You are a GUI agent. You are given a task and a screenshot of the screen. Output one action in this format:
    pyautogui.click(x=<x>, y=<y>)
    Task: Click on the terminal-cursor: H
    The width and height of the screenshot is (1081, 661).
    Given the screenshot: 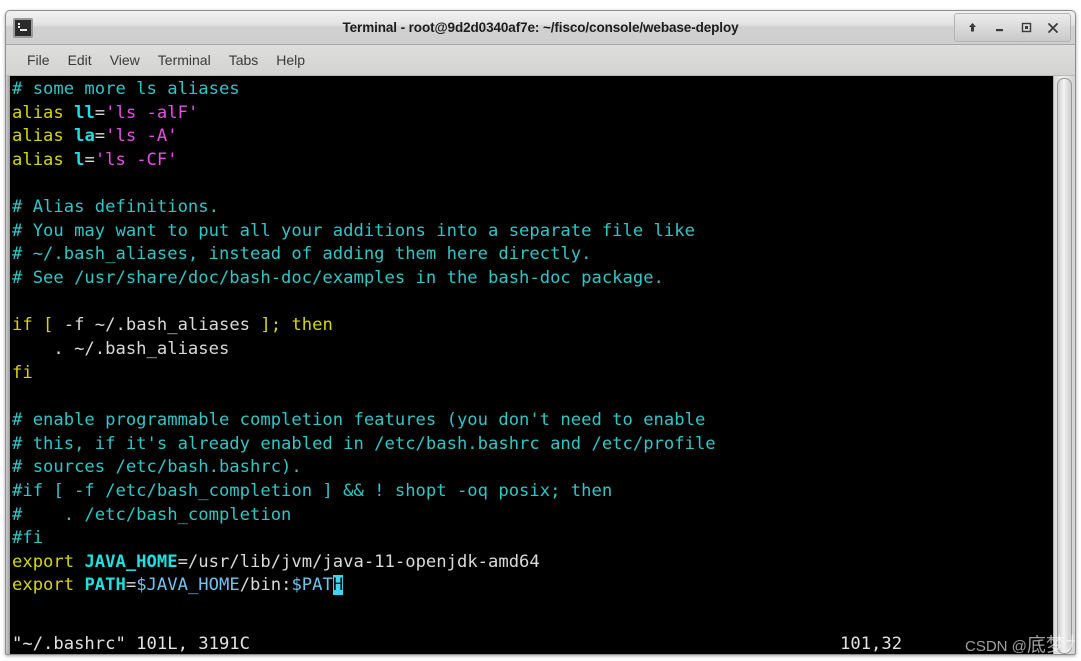 What is the action you would take?
    pyautogui.click(x=338, y=585)
    